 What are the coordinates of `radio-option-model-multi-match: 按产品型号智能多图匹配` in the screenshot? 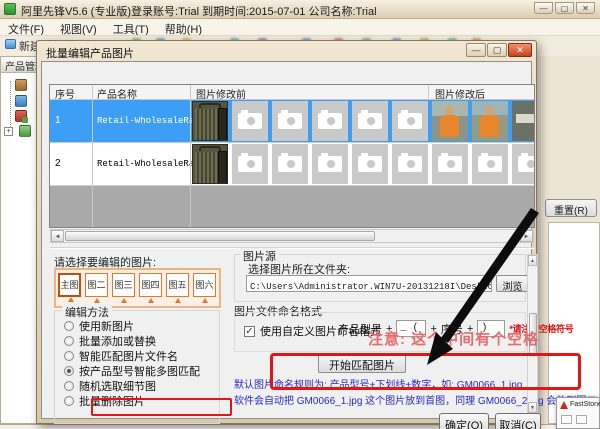 It's located at (132, 371).